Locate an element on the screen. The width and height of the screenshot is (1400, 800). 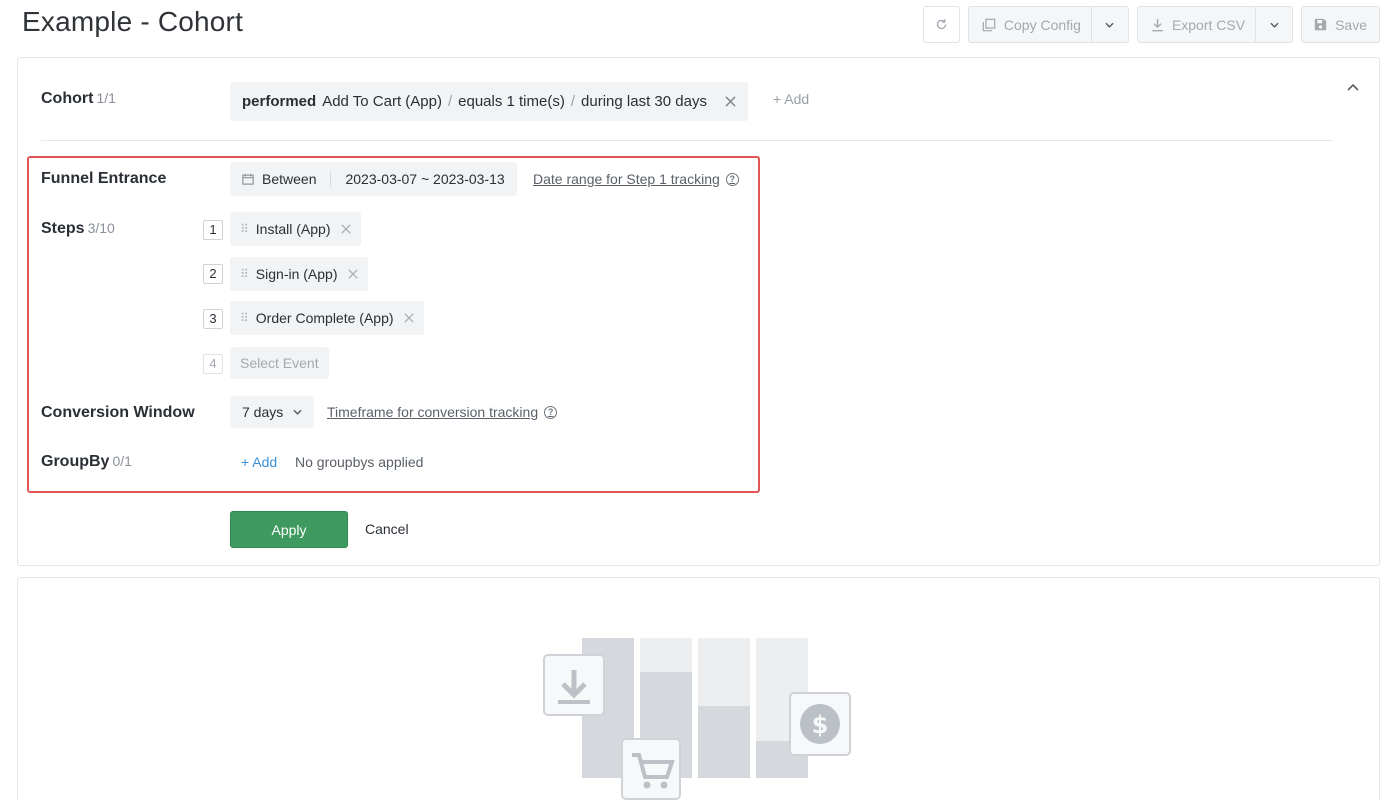
date-range-value: 2023-03-07 ~ 2023-03-13 is located at coordinates (425, 179).